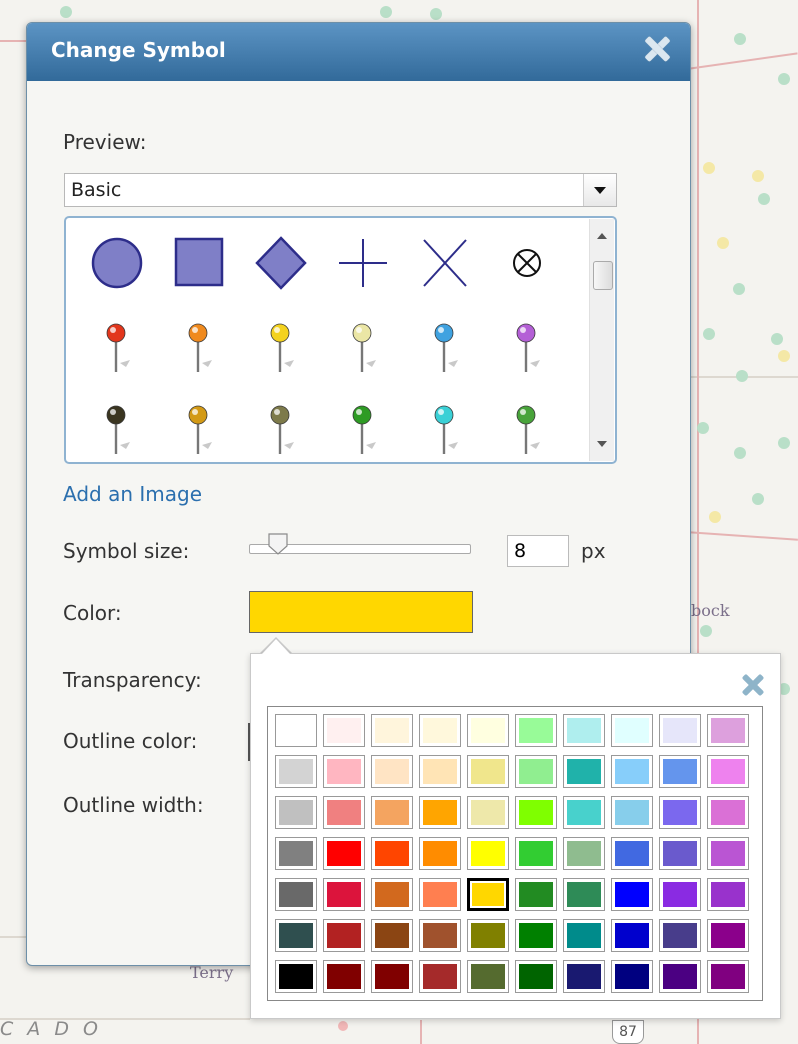 This screenshot has width=798, height=1044. What do you see at coordinates (117, 263) in the screenshot?
I see `circle-icon` at bounding box center [117, 263].